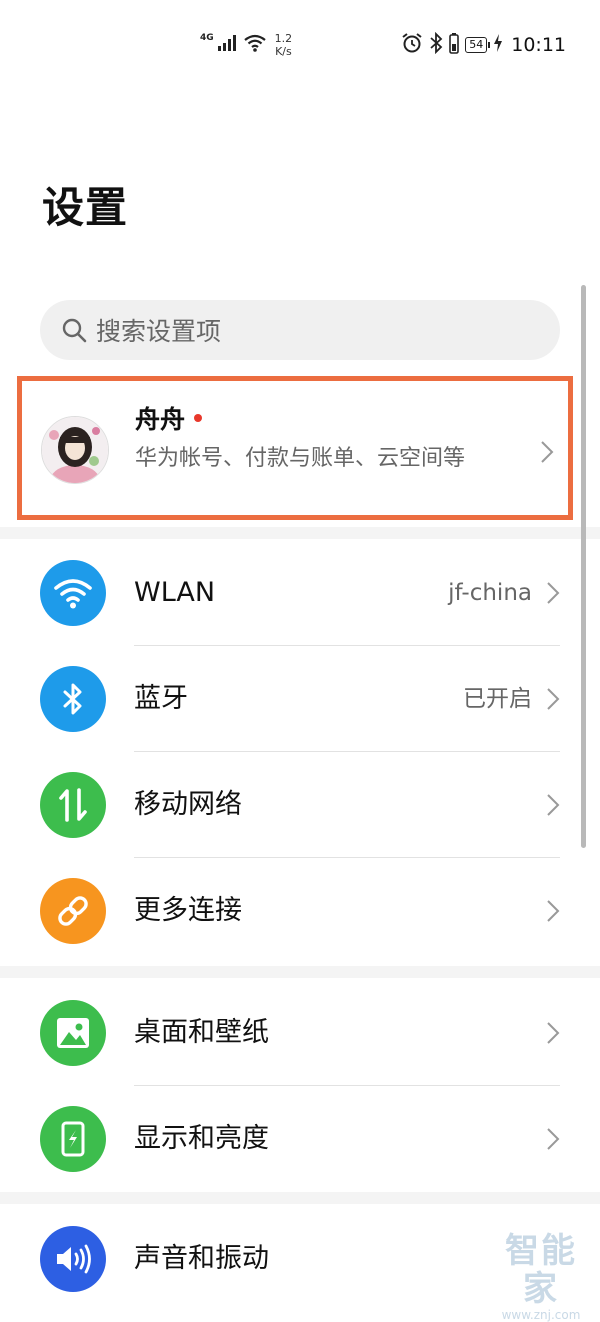 The height and width of the screenshot is (1322, 600). I want to click on row-value: 已开启, so click(497, 699).